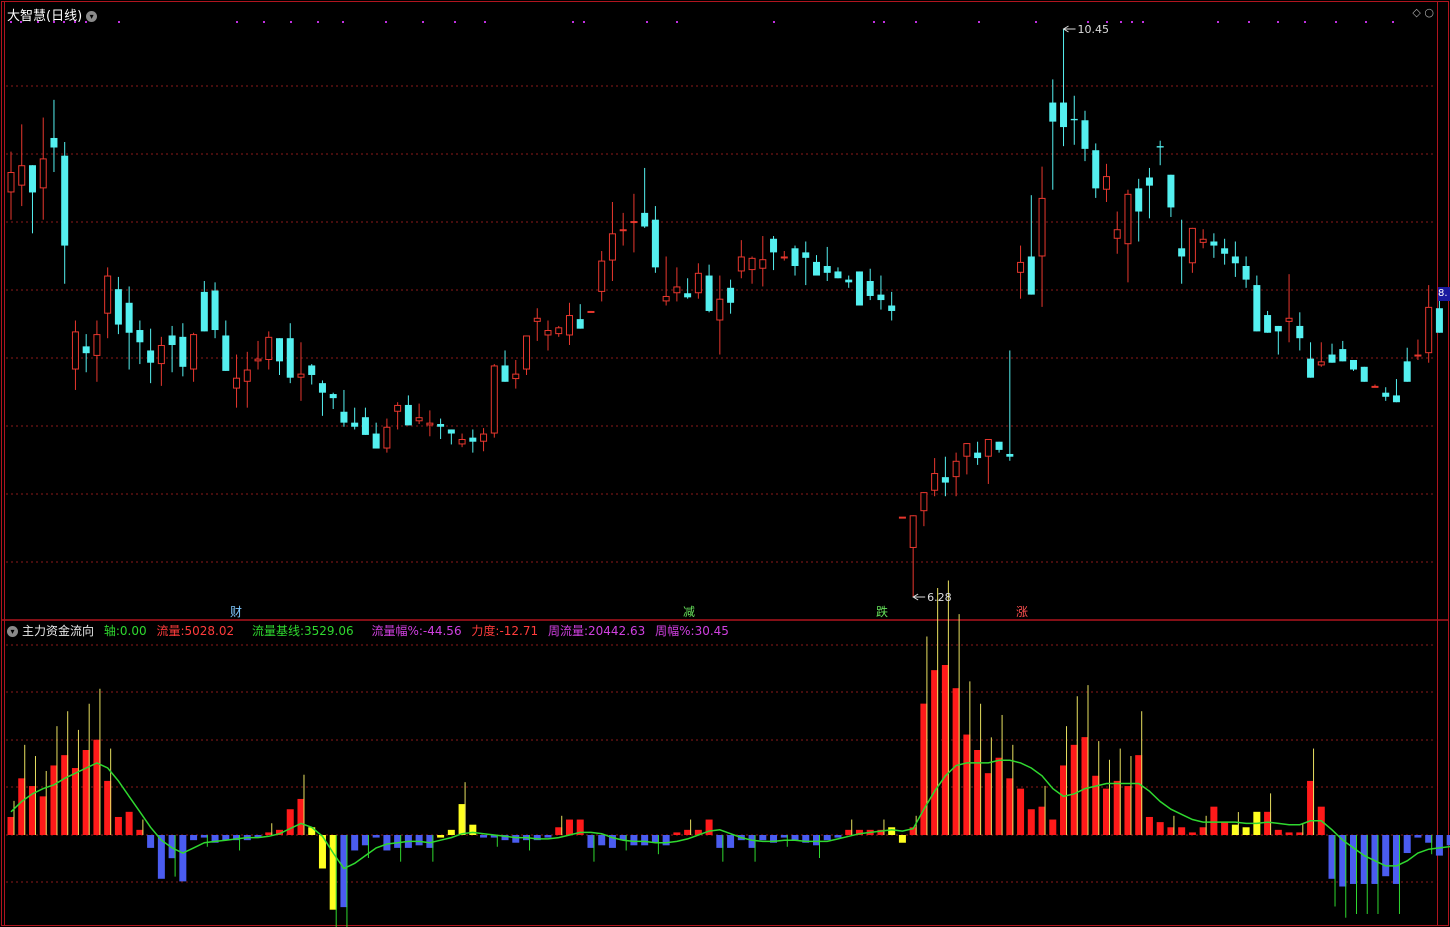 The height and width of the screenshot is (927, 1450). I want to click on panel-controls: ◇ ○, so click(1423, 12).